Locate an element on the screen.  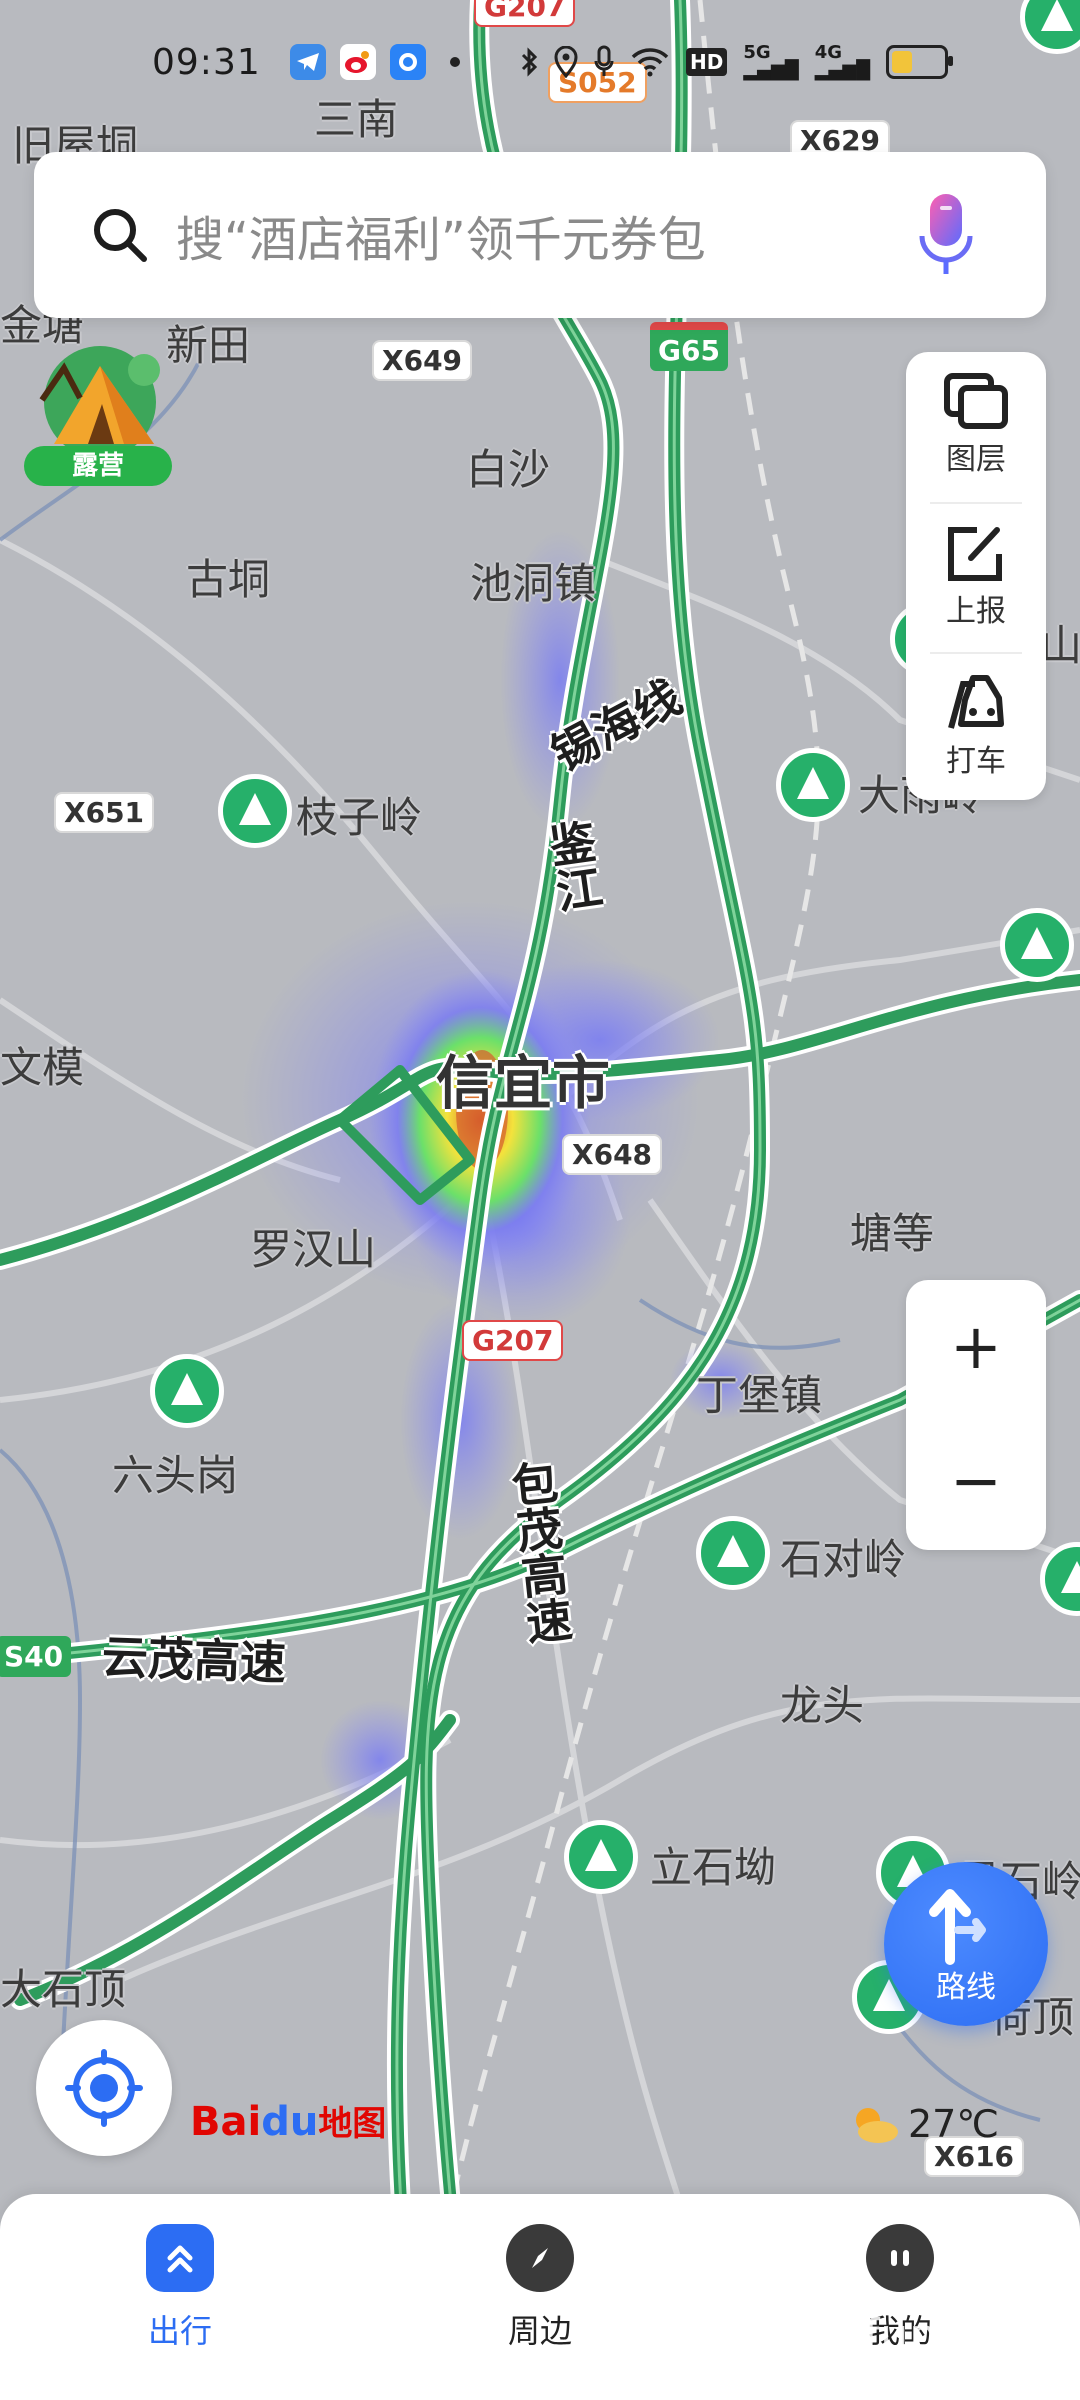
road-shield: G65 is located at coordinates (689, 346).